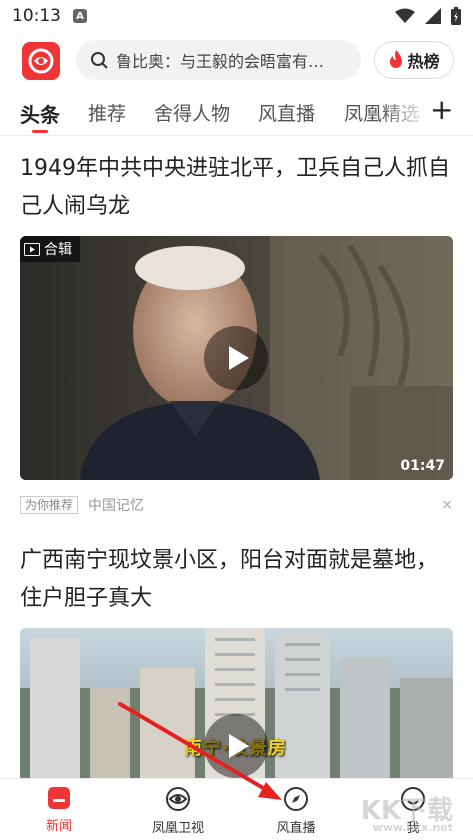  What do you see at coordinates (286, 112) in the screenshot?
I see `tab-live: 风直播` at bounding box center [286, 112].